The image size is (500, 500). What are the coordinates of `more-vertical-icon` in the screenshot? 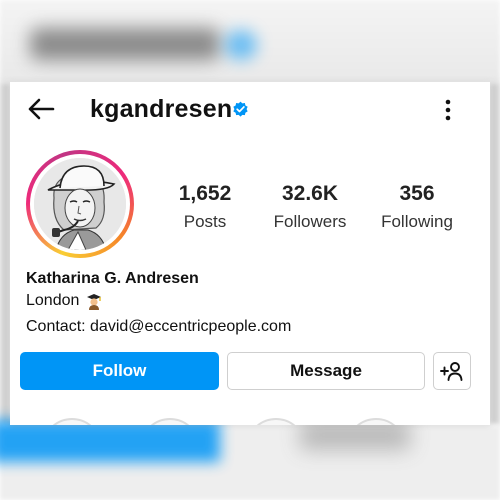 It's located at (448, 110).